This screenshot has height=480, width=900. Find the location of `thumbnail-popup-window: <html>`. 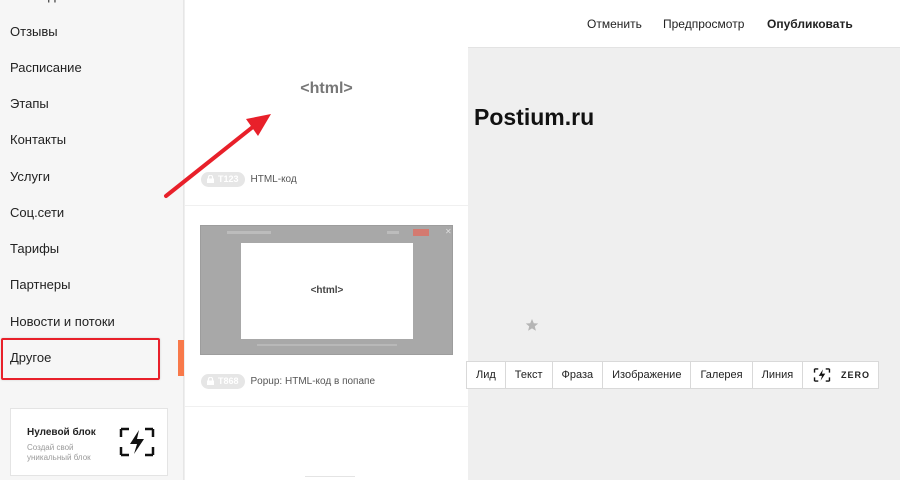

thumbnail-popup-window: <html> is located at coordinates (327, 291).